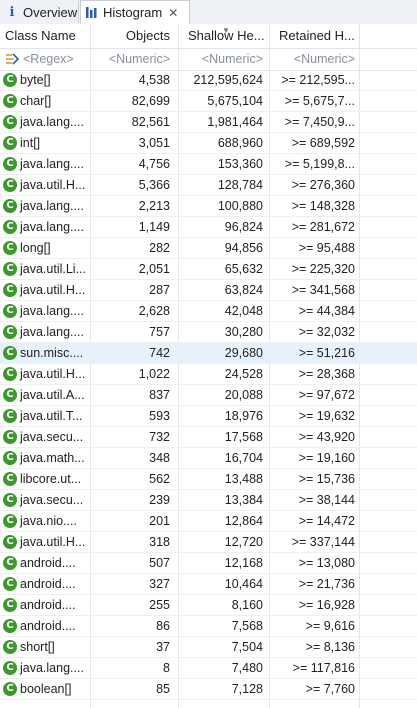  Describe the element at coordinates (45, 36) in the screenshot. I see `column-header-class-name: Class Name` at that location.